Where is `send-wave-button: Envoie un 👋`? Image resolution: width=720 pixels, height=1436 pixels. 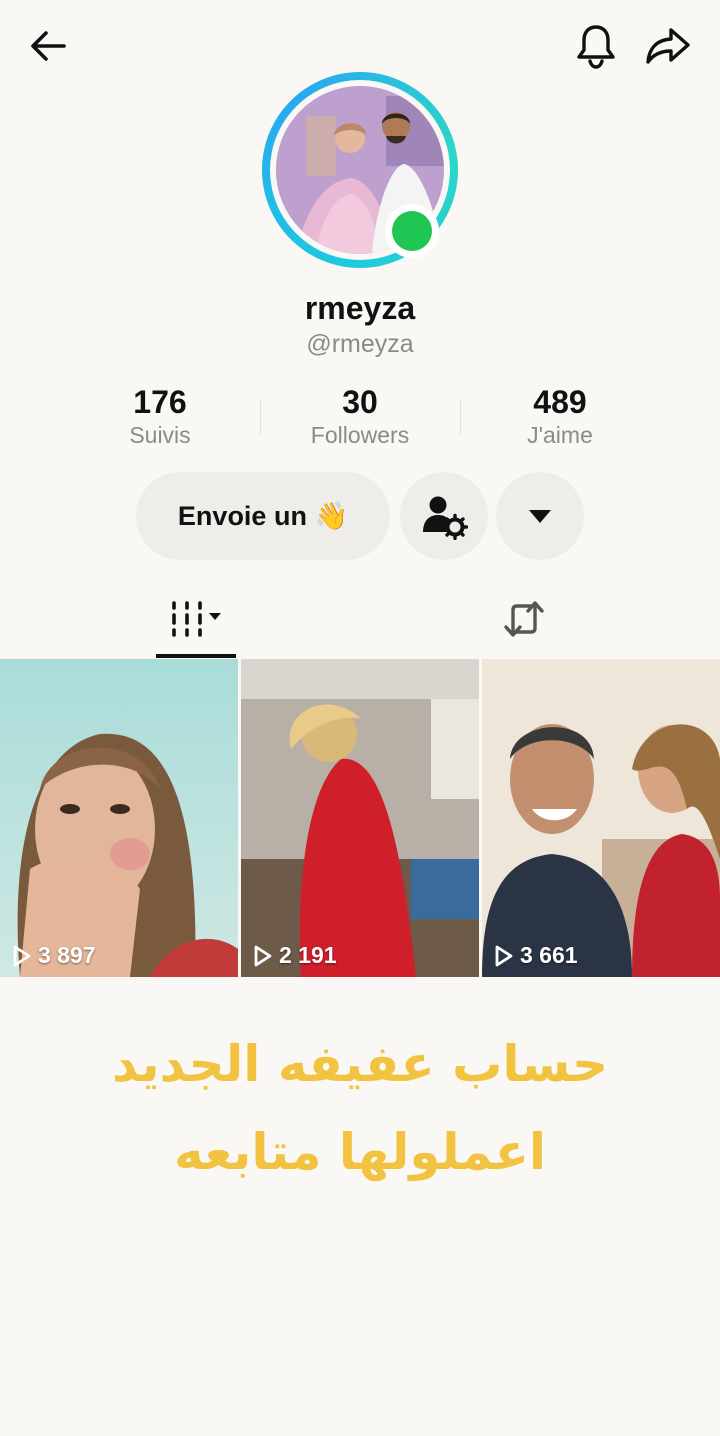
send-wave-button: Envoie un 👋 is located at coordinates (263, 516).